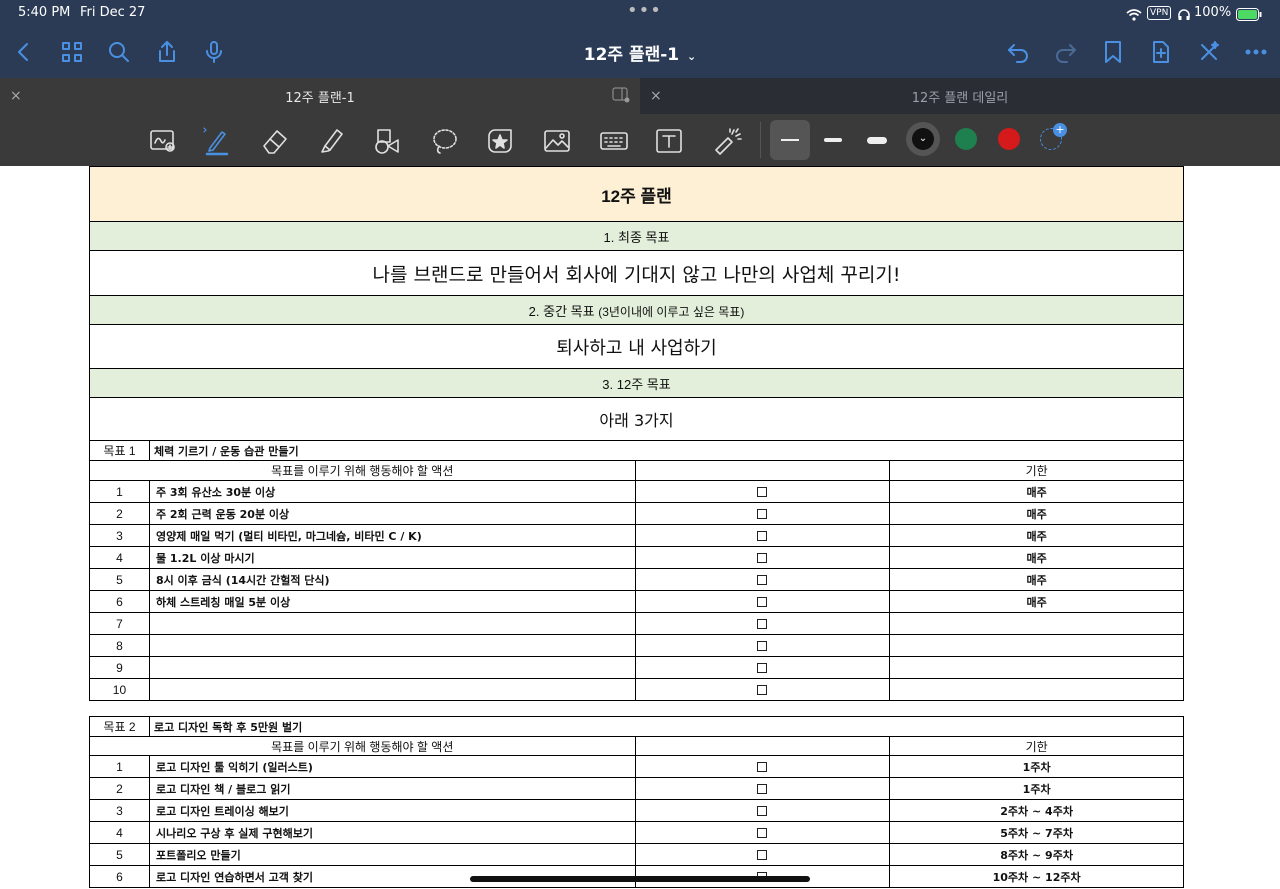 The image size is (1280, 889). Describe the element at coordinates (119, 535) in the screenshot. I see `row-number: 3` at that location.